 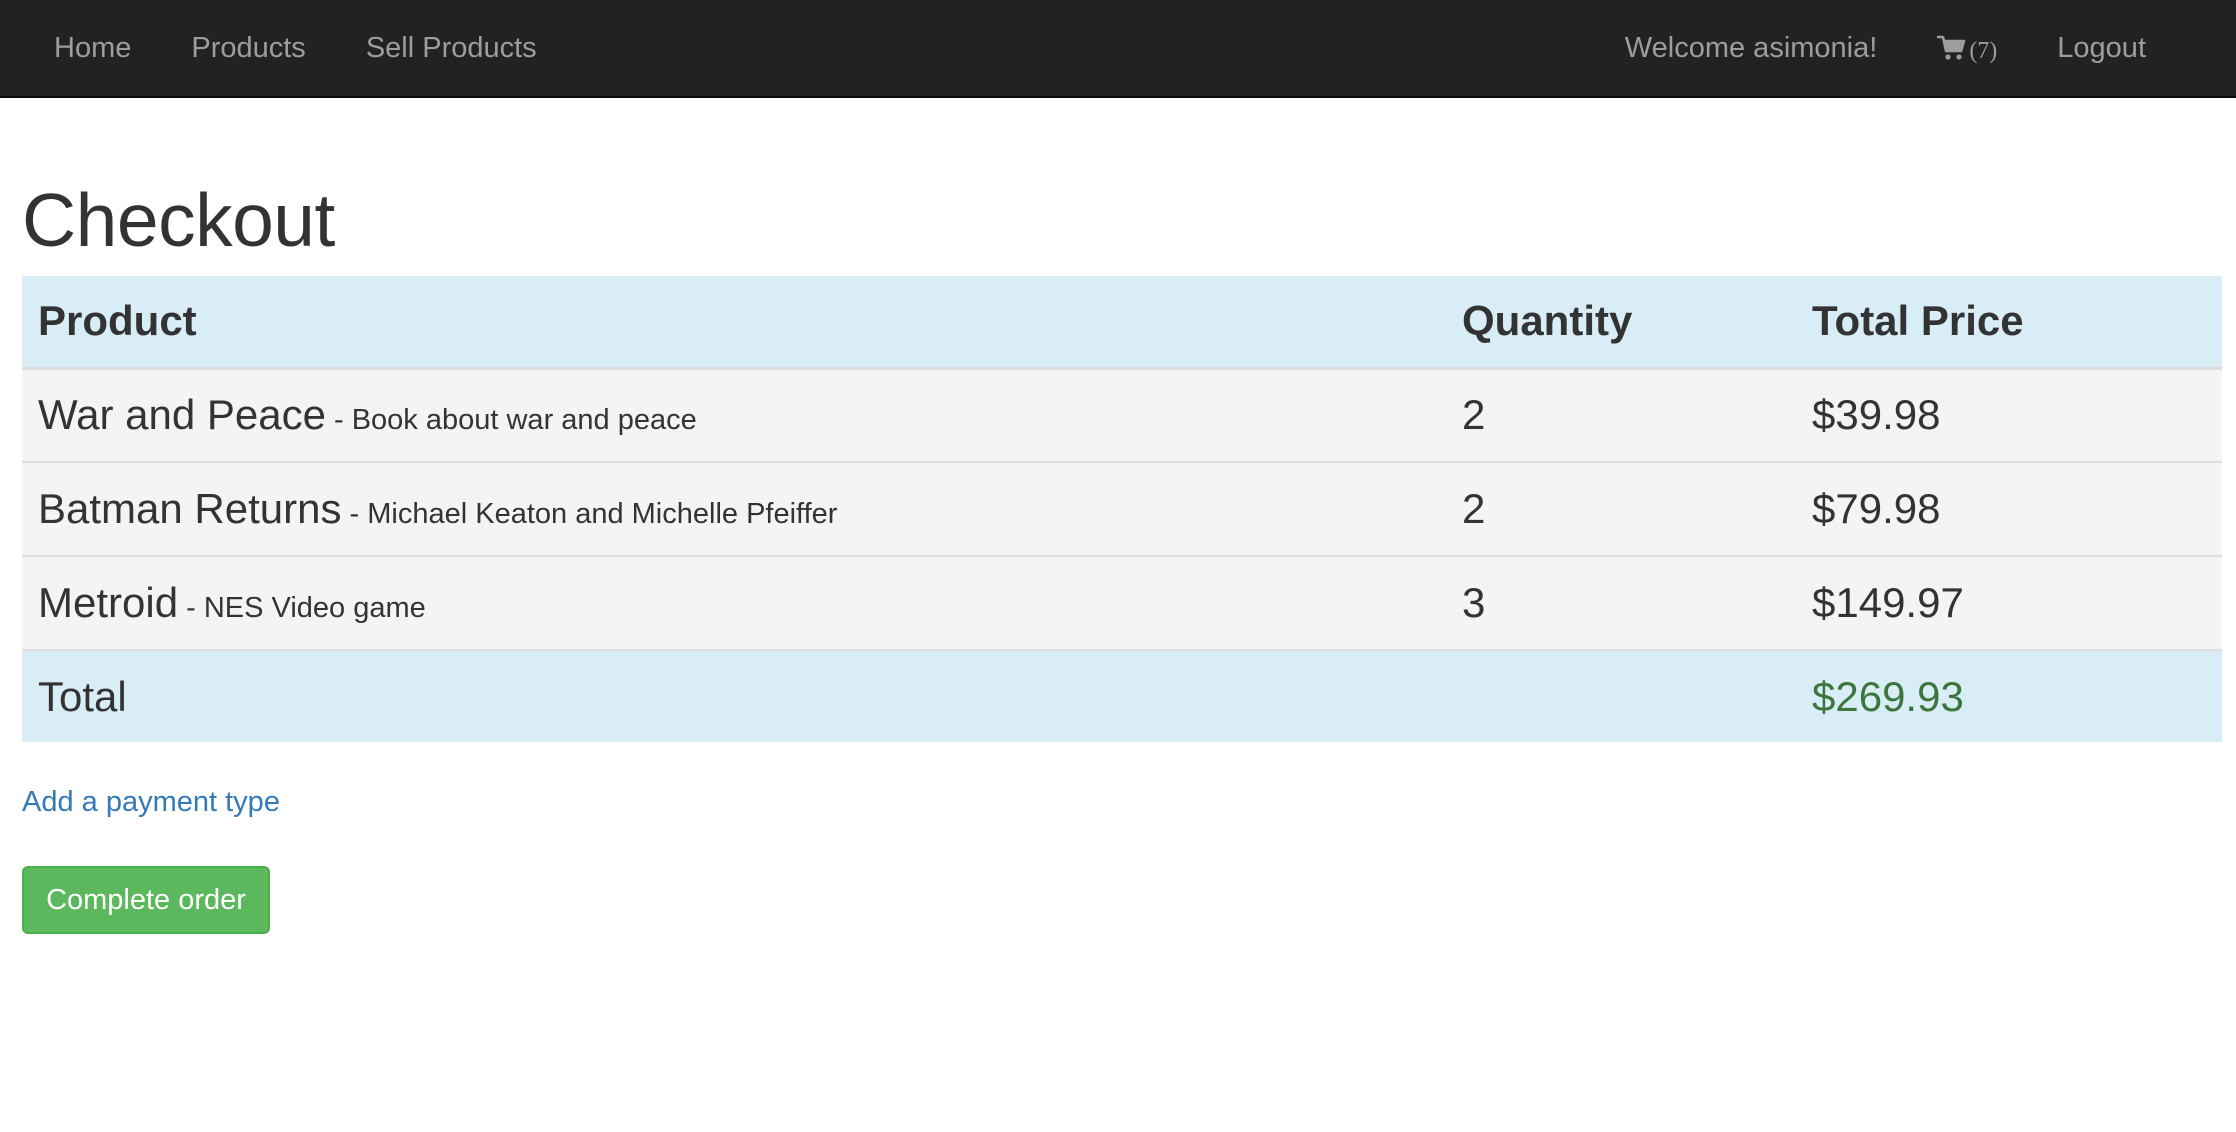 What do you see at coordinates (1621, 323) in the screenshot?
I see `header-quantity: Quantity` at bounding box center [1621, 323].